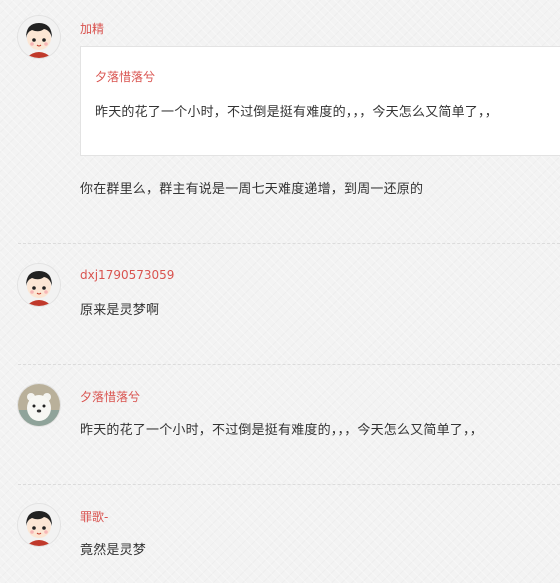  I want to click on comment-text: 原来是灵梦啊, so click(120, 310).